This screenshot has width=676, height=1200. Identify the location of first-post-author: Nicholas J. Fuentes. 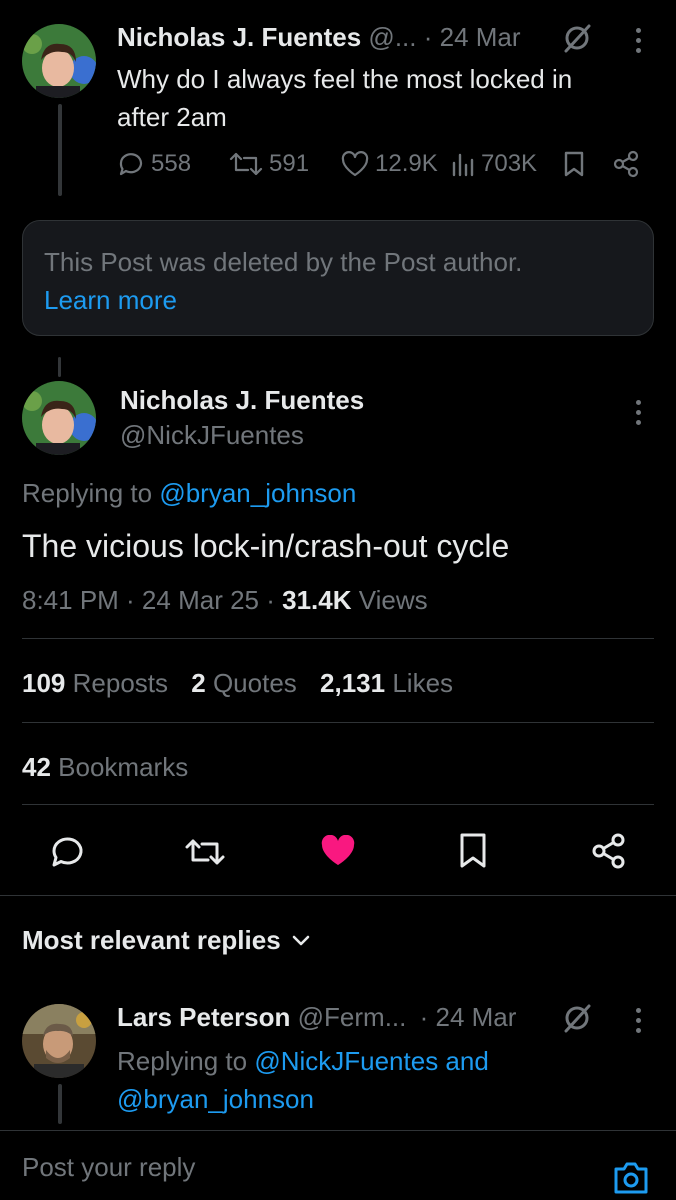
(239, 37).